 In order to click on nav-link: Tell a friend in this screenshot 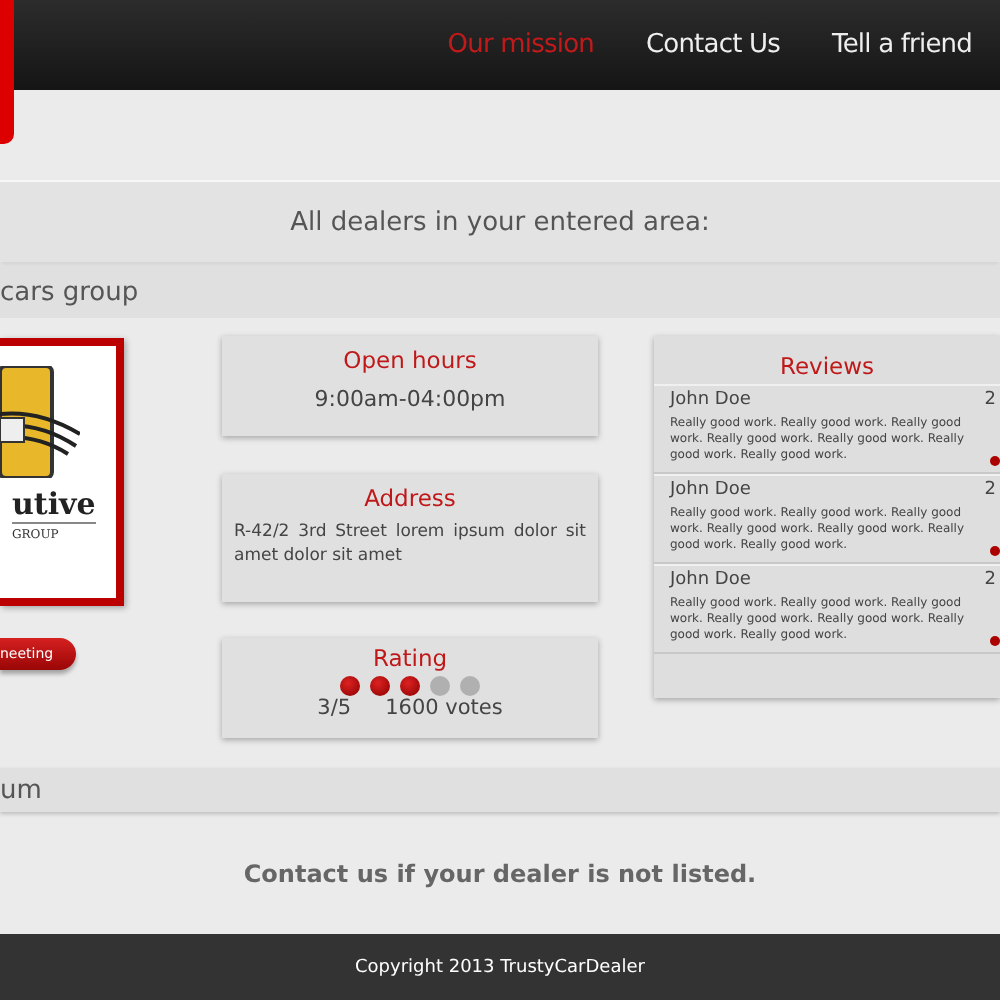, I will do `click(901, 45)`.